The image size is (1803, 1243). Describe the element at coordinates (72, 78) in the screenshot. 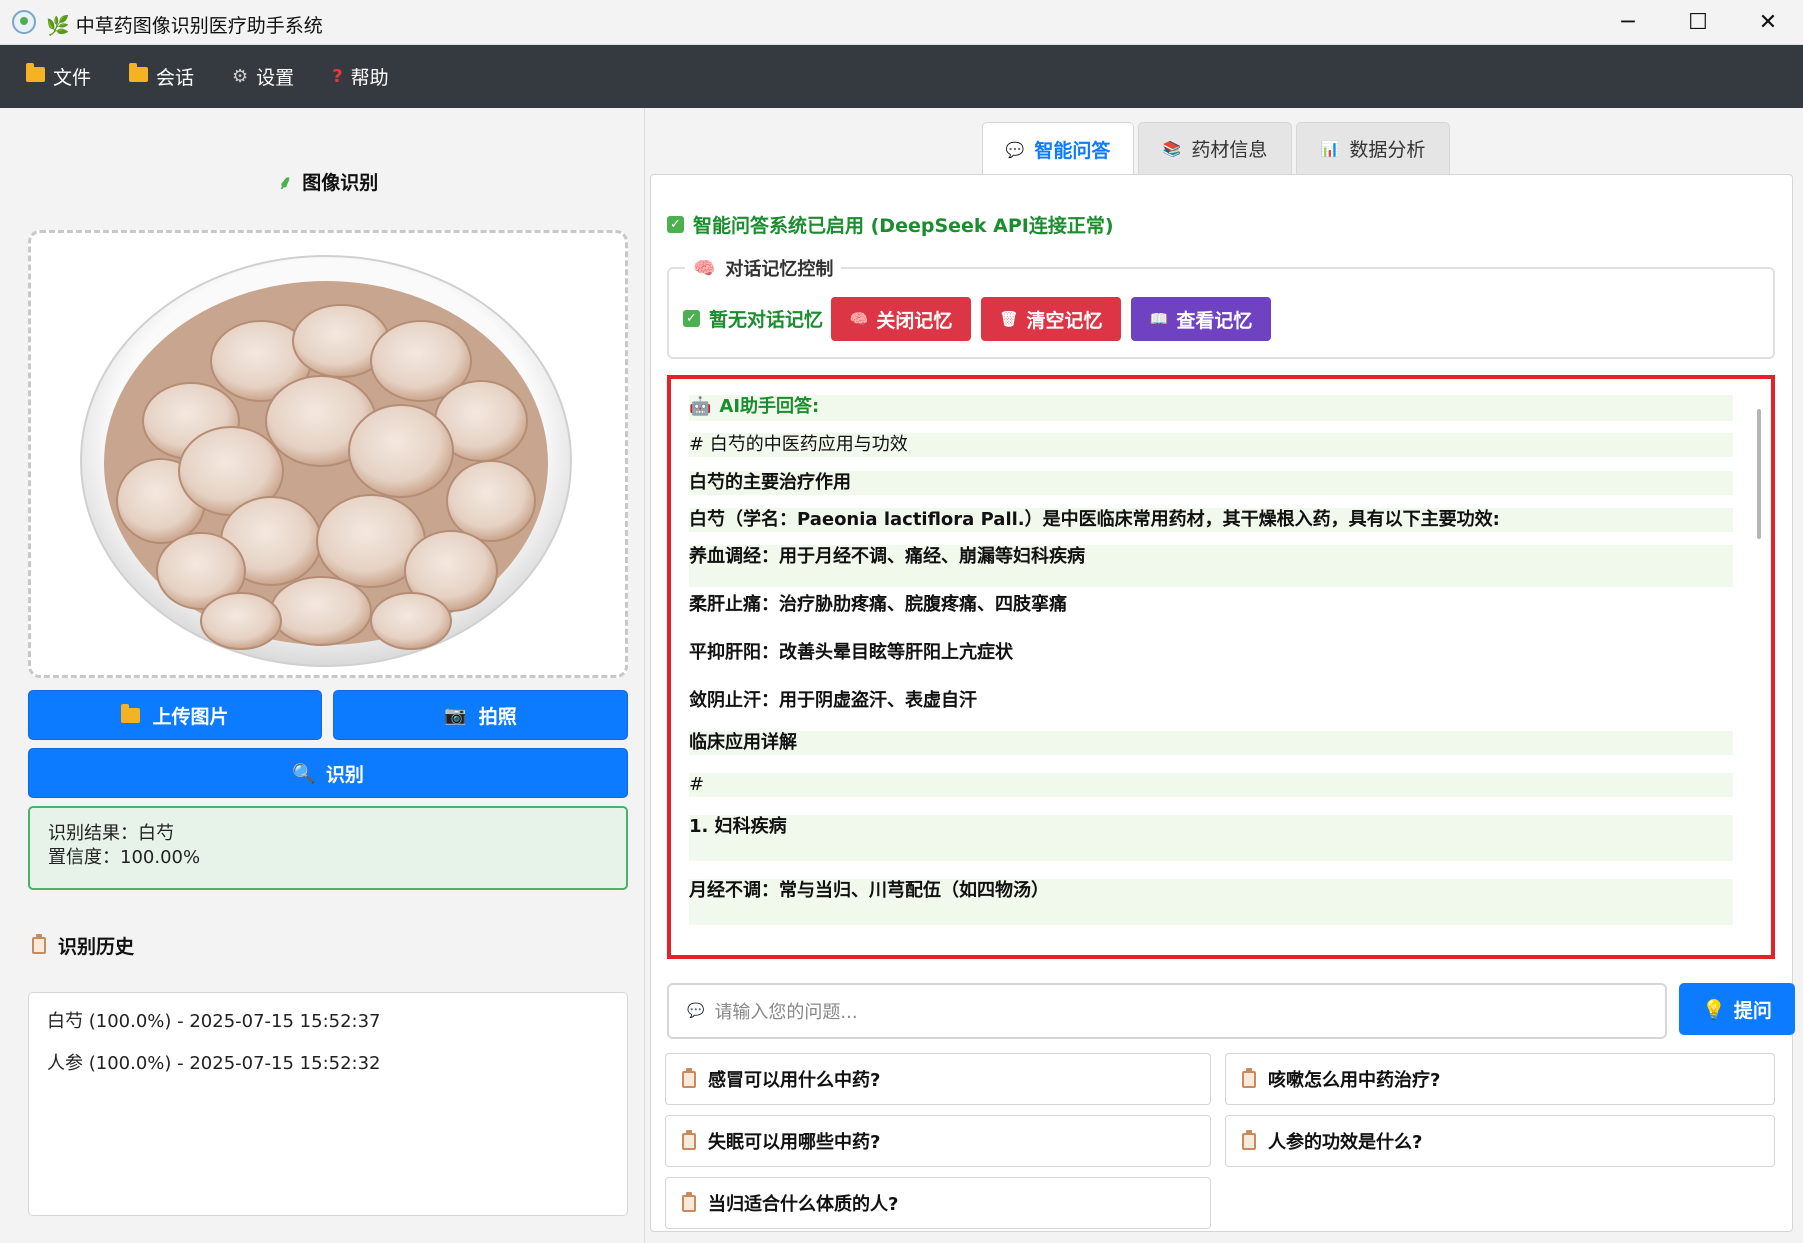

I see `menu-file-label: 文件` at that location.